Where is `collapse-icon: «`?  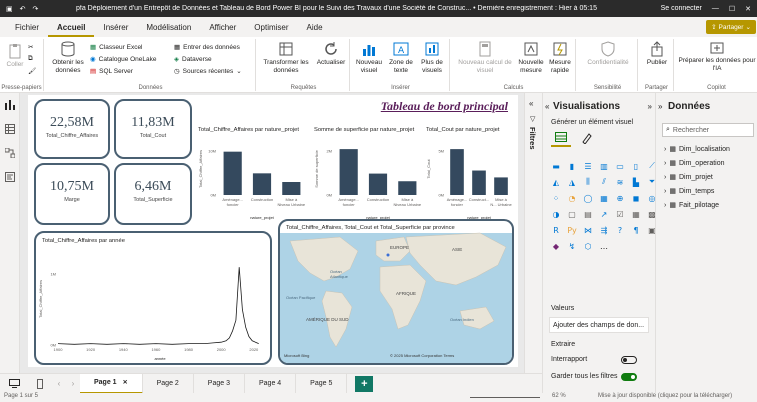 collapse-icon: « is located at coordinates (531, 103).